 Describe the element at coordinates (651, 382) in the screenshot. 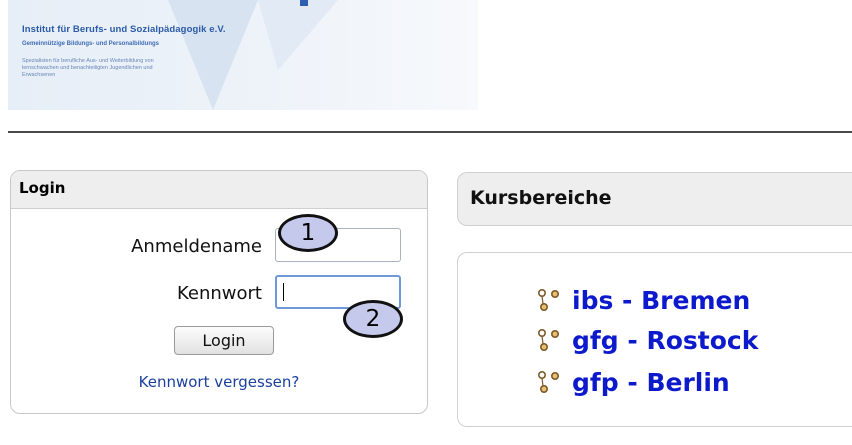

I see `course-link: gfp - Berlin` at that location.